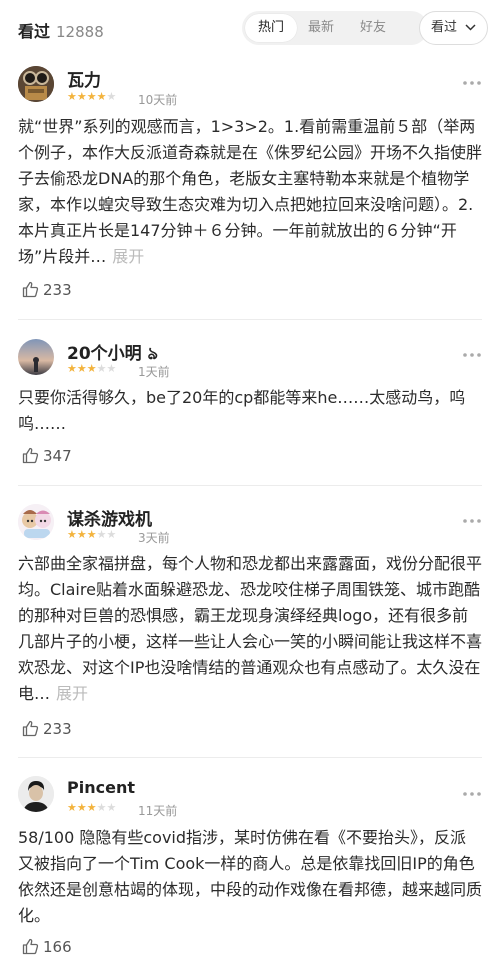  I want to click on username: Pincent, so click(101, 787).